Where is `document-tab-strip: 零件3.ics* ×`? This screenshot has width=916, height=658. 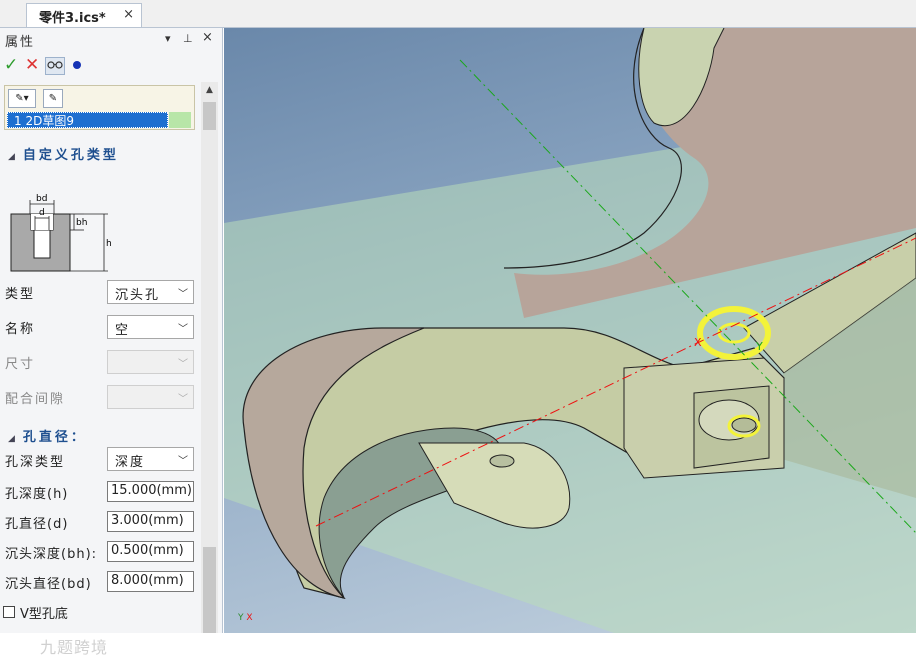
document-tab-strip: 零件3.ics* × is located at coordinates (458, 14).